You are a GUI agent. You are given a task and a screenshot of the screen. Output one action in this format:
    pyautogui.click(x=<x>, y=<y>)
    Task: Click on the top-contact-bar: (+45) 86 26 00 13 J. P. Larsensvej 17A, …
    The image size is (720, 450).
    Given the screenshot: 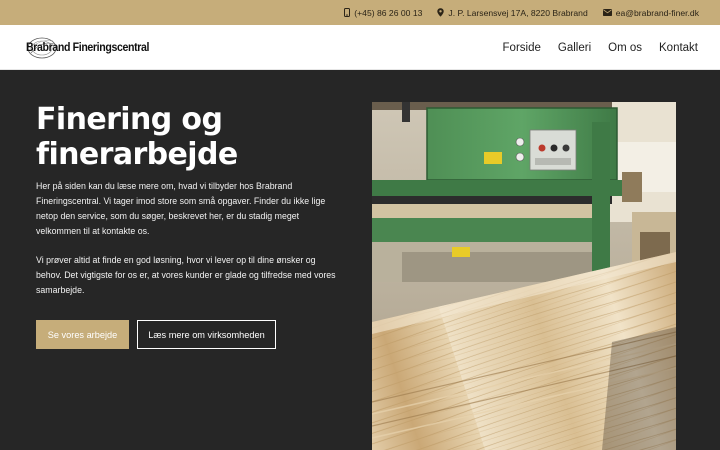 What is the action you would take?
    pyautogui.click(x=360, y=12)
    